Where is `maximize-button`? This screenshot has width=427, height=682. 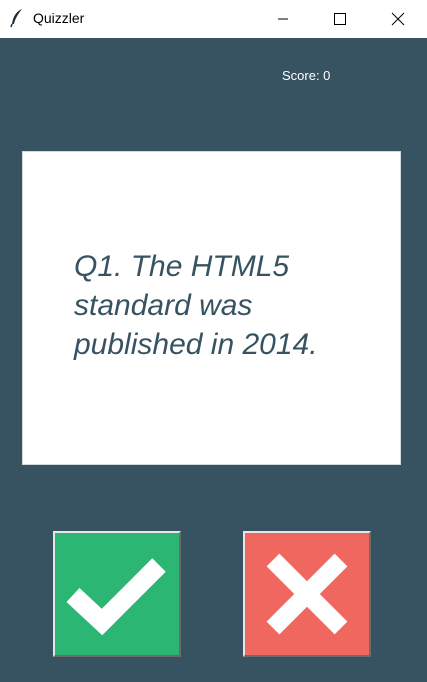
maximize-button is located at coordinates (340, 19).